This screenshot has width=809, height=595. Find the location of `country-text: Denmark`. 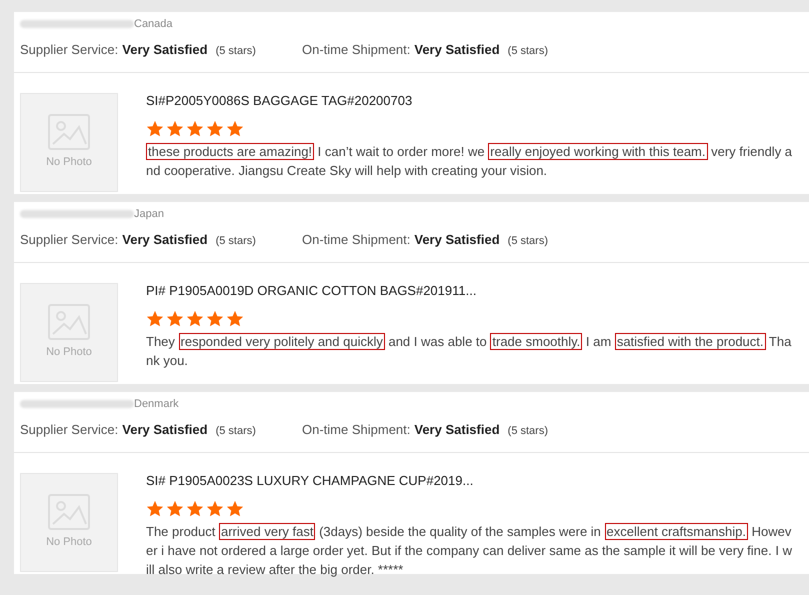

country-text: Denmark is located at coordinates (156, 404).